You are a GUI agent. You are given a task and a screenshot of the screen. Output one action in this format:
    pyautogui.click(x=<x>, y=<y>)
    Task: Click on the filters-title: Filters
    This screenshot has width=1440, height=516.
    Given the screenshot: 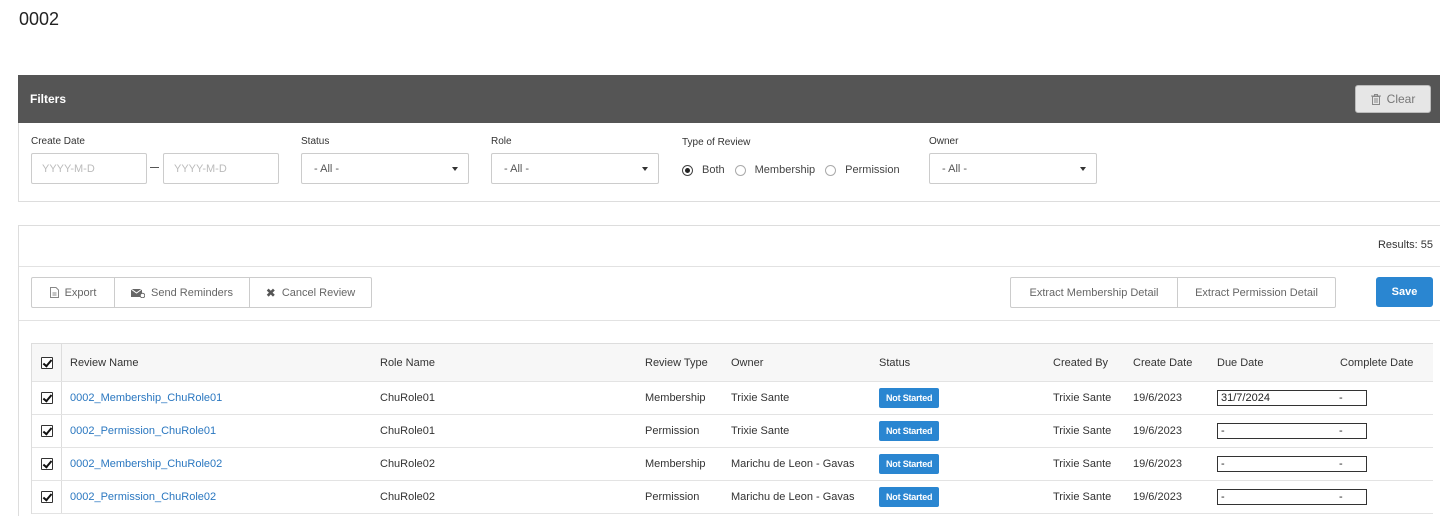 What is the action you would take?
    pyautogui.click(x=48, y=99)
    